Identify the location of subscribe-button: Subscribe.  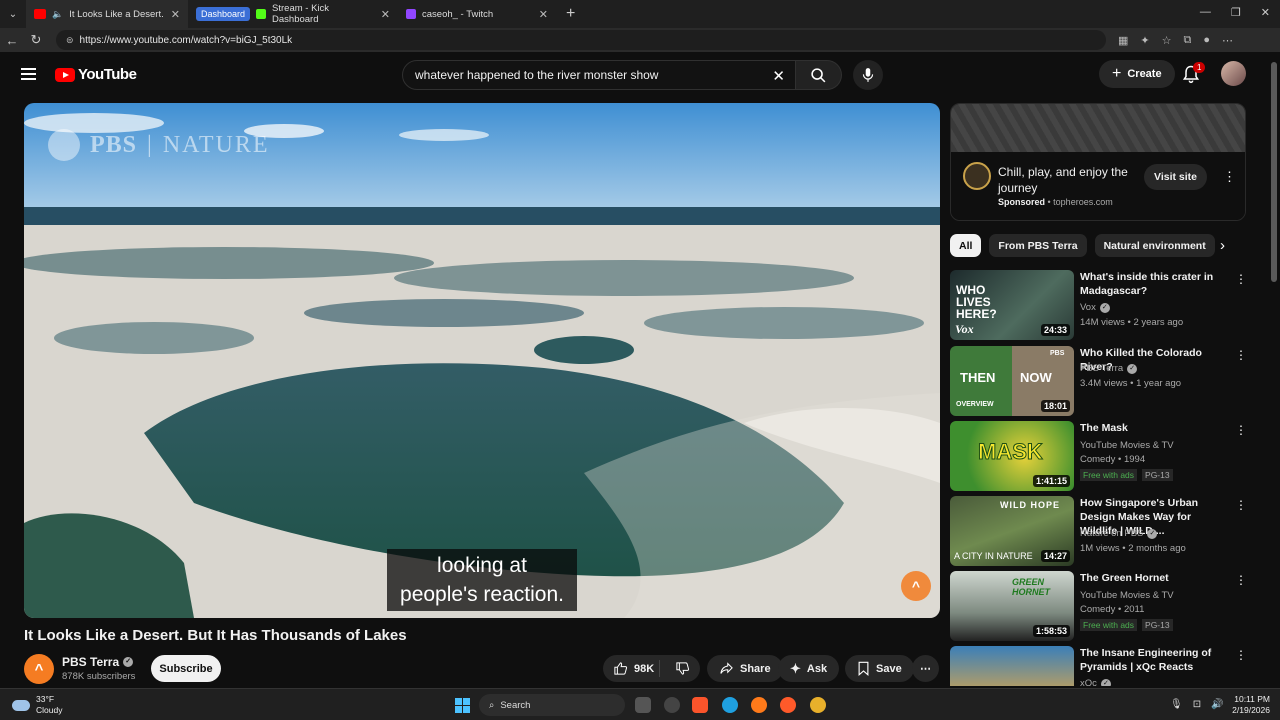
(186, 668).